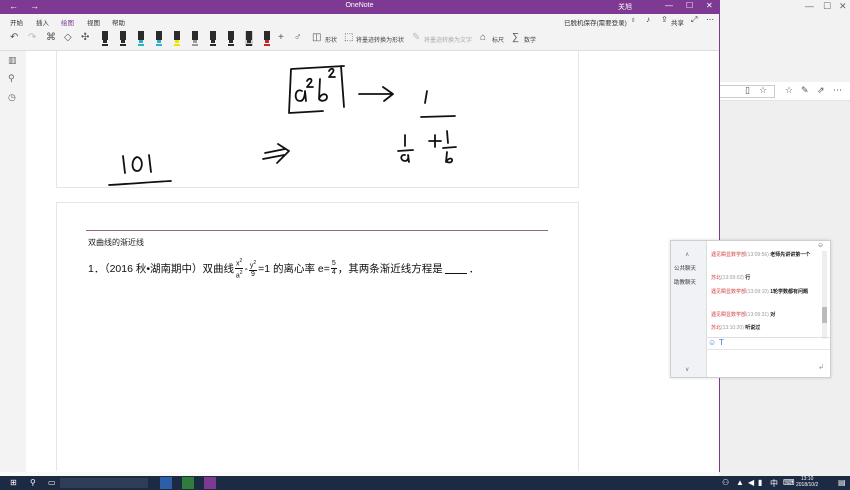  Describe the element at coordinates (757, 315) in the screenshot. I see `message-time: (13:09:31)` at that location.